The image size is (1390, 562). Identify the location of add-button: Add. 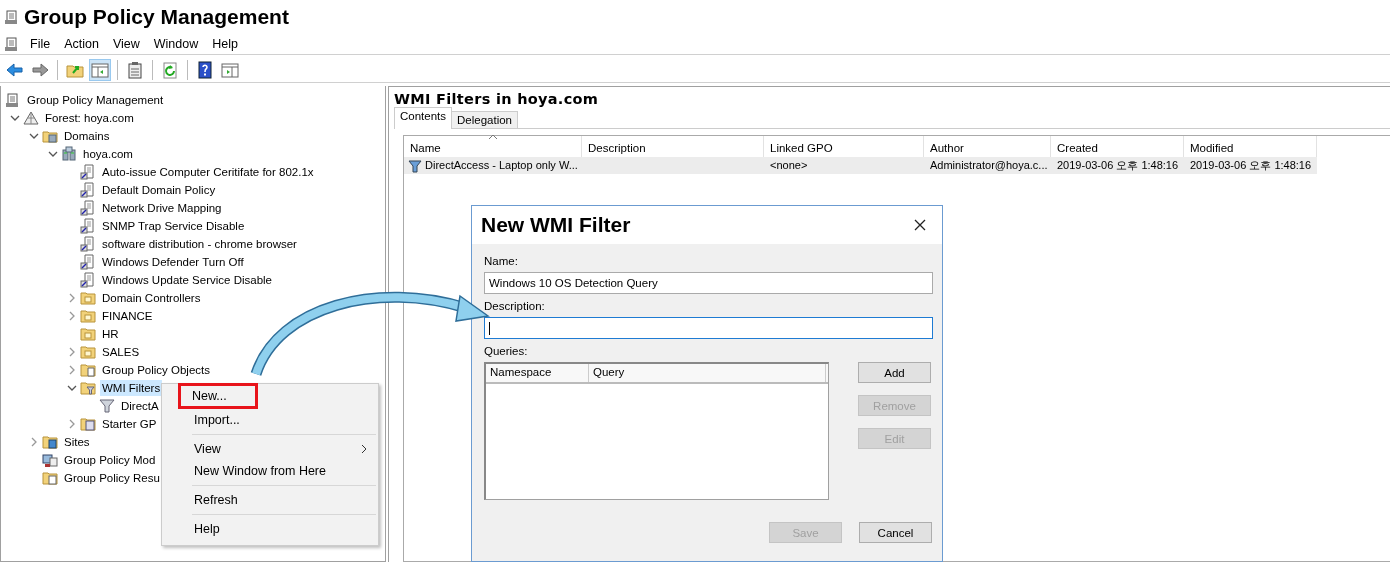
(894, 372).